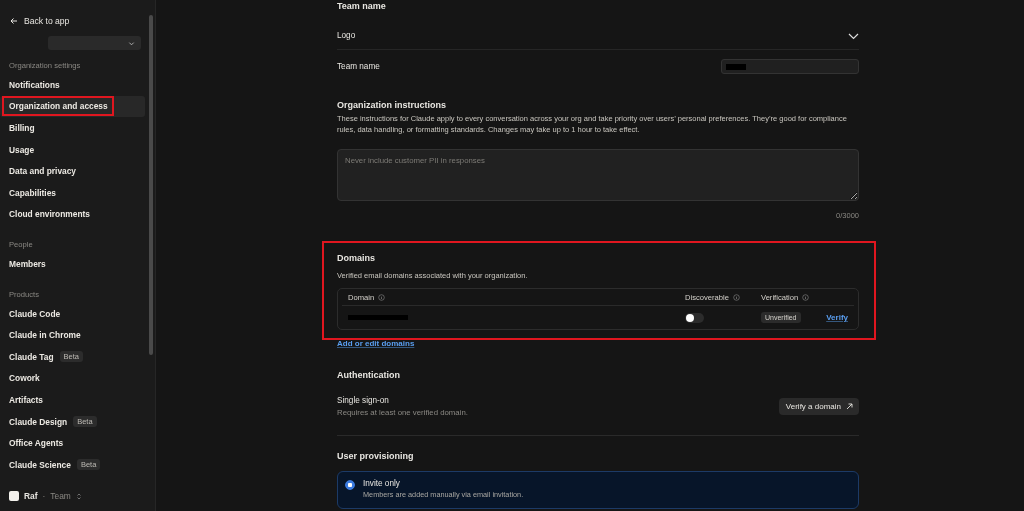  What do you see at coordinates (14, 21) in the screenshot?
I see `arrow-left-icon` at bounding box center [14, 21].